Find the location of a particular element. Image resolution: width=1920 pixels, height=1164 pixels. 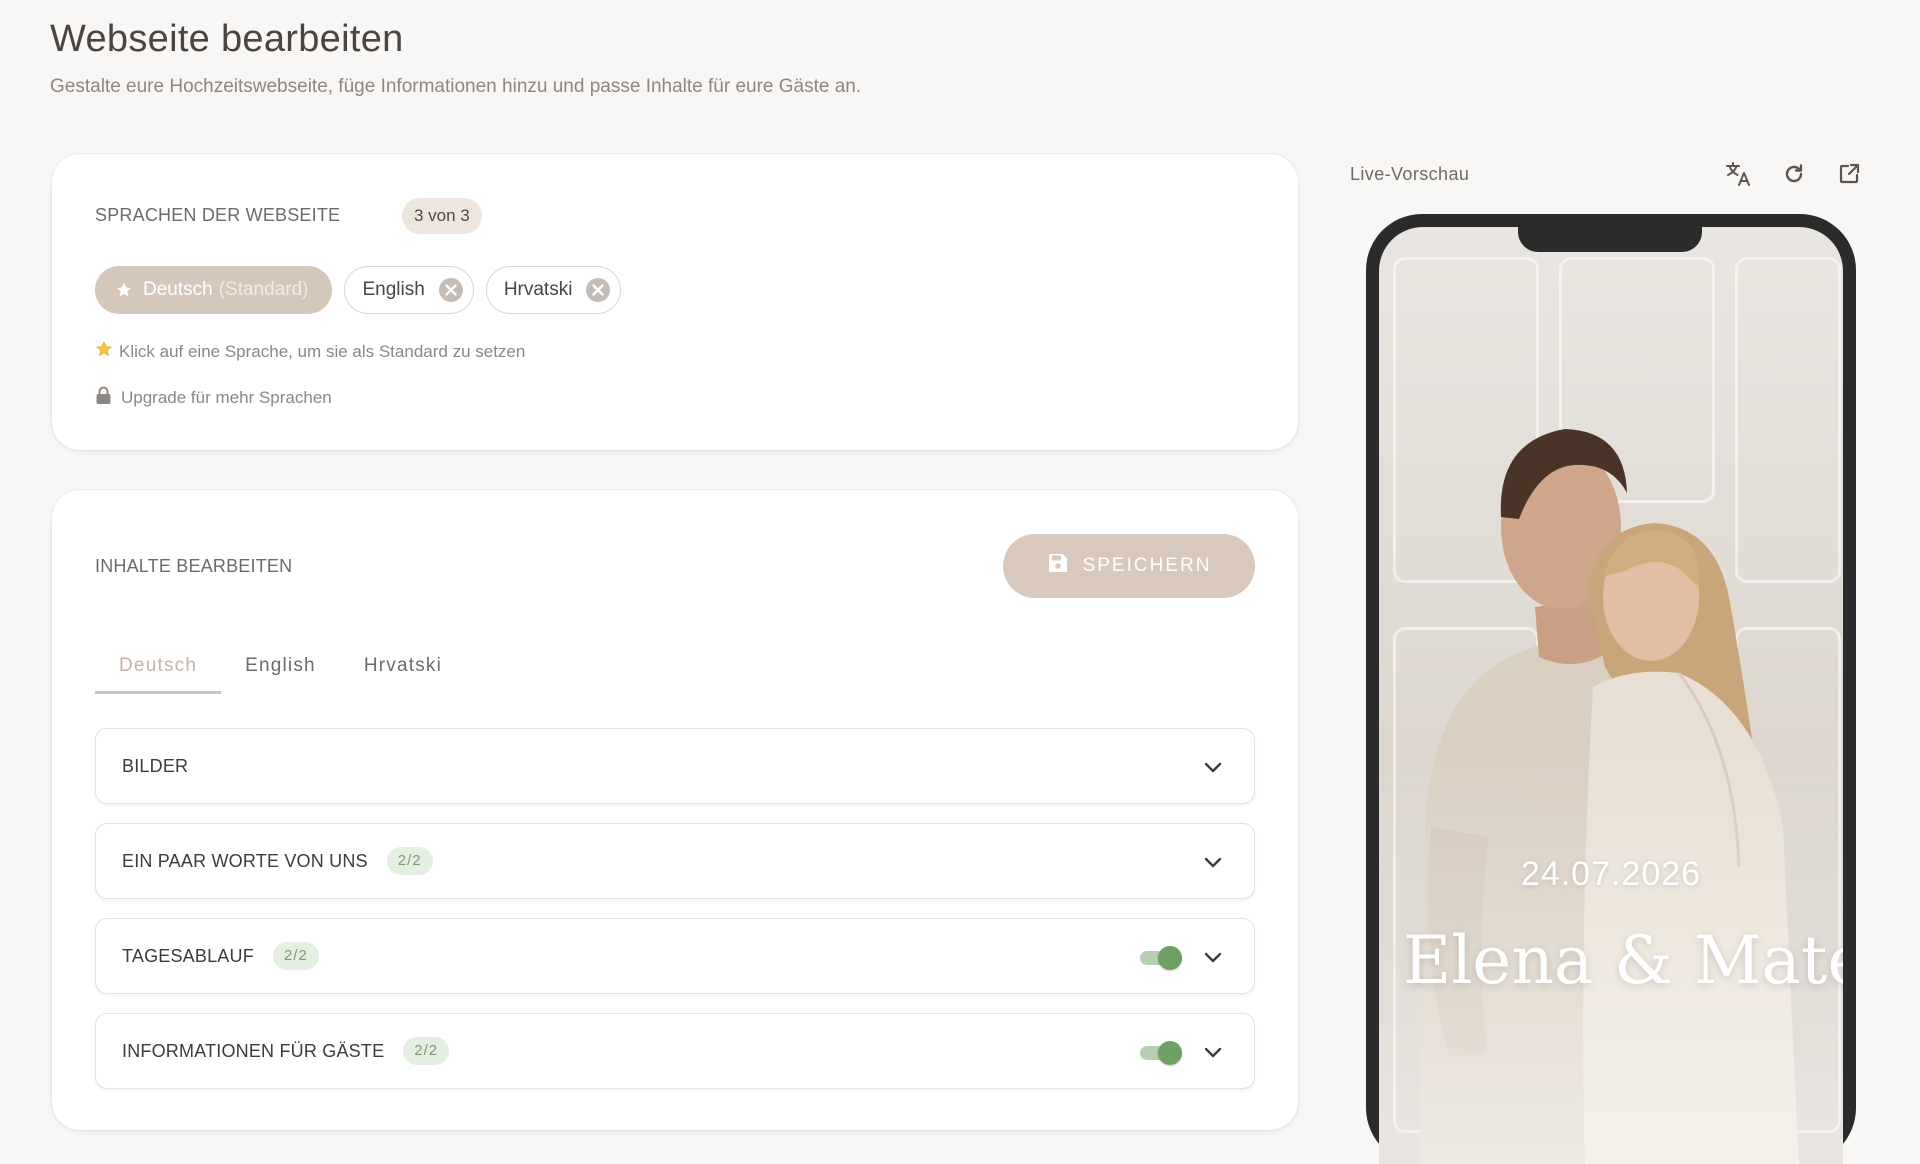

section-accordion-informationen: INFORMATIONEN FÜR GÄSTE 2/2 is located at coordinates (675, 1051).